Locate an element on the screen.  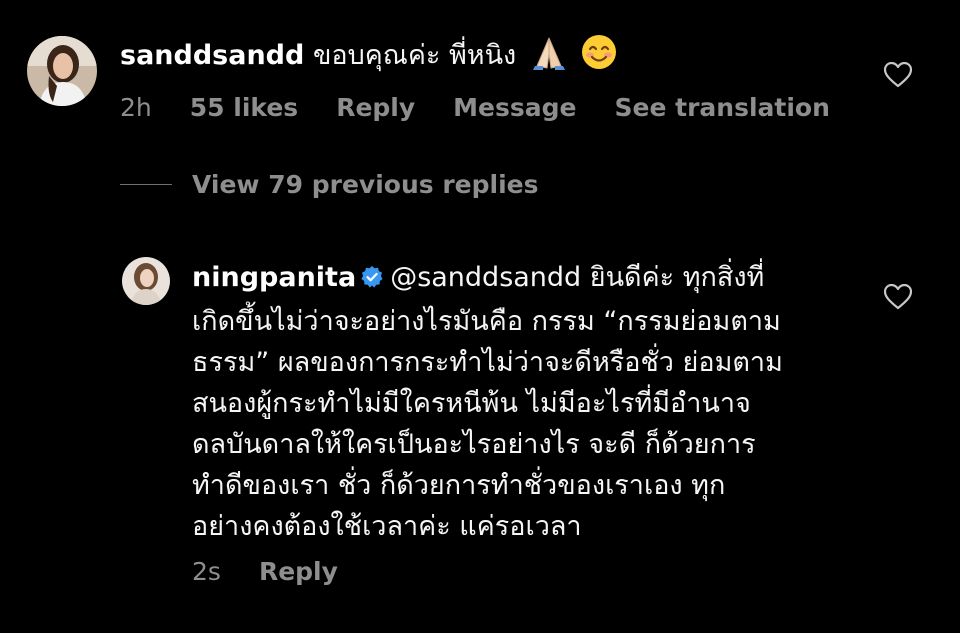
folded-hands-icon is located at coordinates (549, 59).